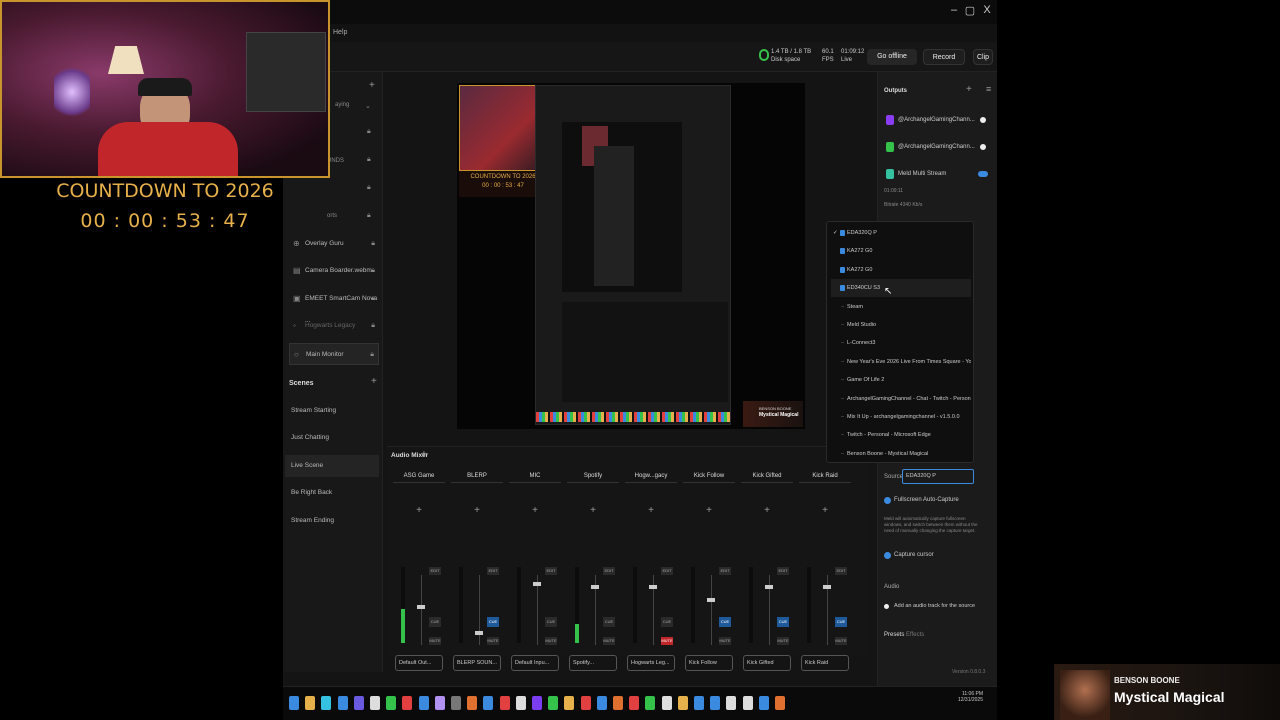  Describe the element at coordinates (593, 478) in the screenshot. I see `channel-name: Spotify` at that location.